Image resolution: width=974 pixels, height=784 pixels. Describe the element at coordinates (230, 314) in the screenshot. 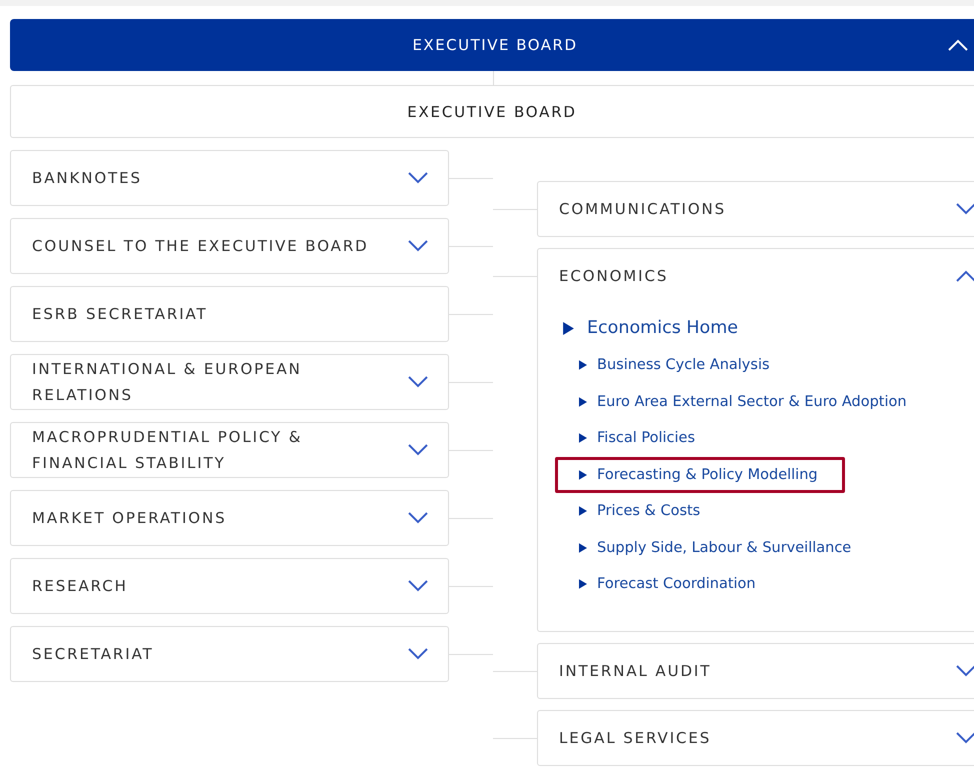

I see `unit-card: ESRB SECRETARIAT` at that location.